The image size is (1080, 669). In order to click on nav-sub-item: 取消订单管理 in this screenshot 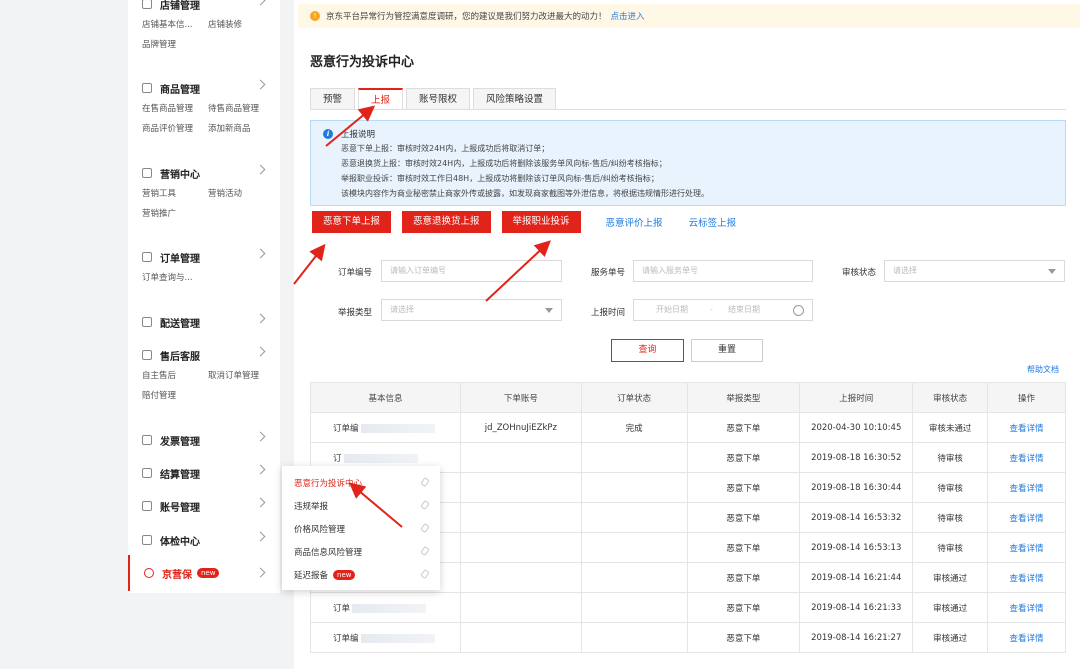, I will do `click(241, 376)`.